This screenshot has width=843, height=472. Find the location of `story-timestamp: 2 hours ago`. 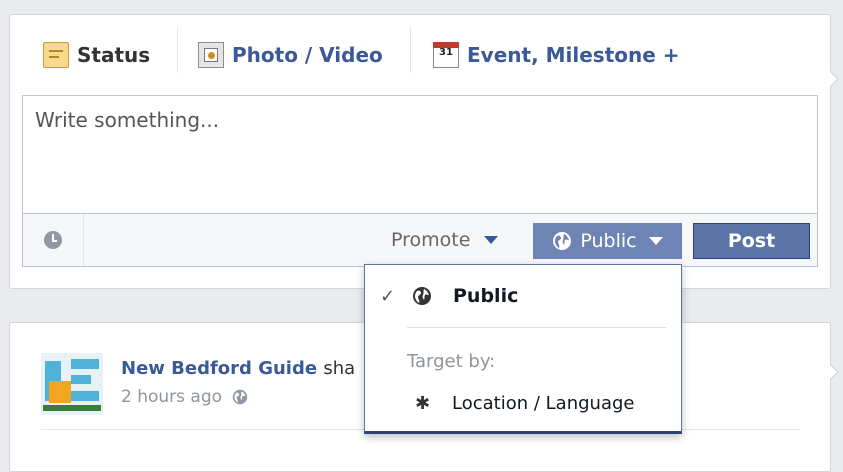

story-timestamp: 2 hours ago is located at coordinates (184, 397).